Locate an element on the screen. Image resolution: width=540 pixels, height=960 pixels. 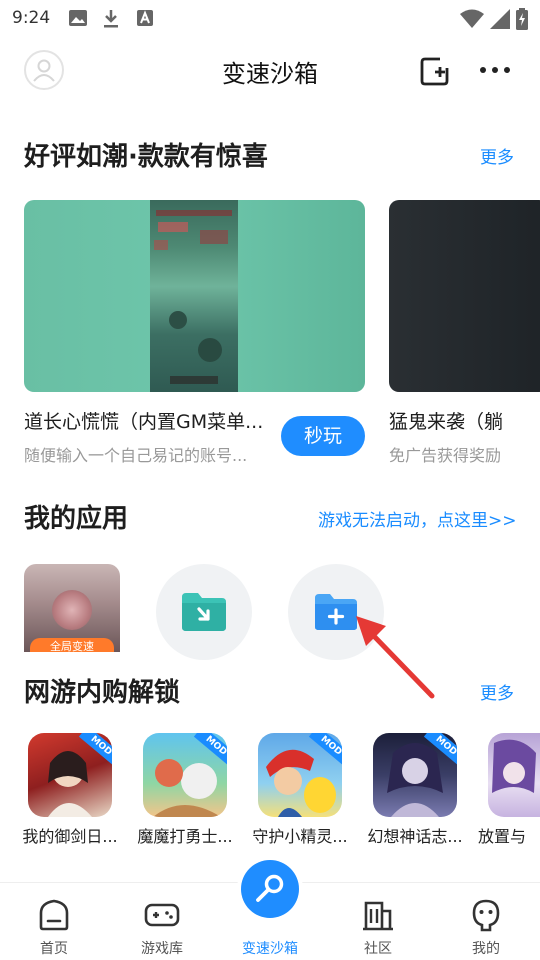
wifi-icon is located at coordinates (472, 18).